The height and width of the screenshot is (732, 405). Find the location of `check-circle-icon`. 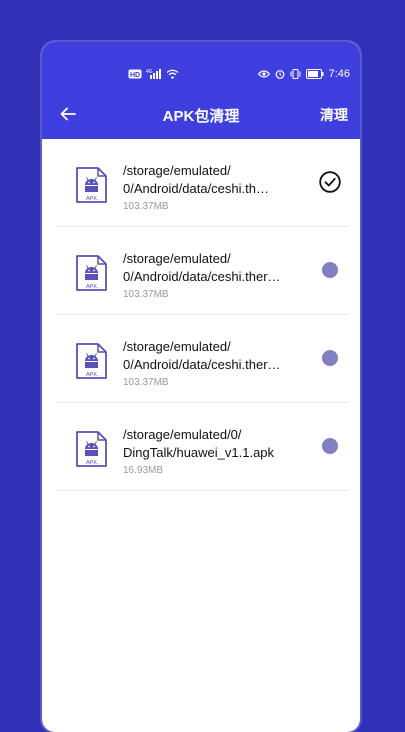

check-circle-icon is located at coordinates (330, 182).